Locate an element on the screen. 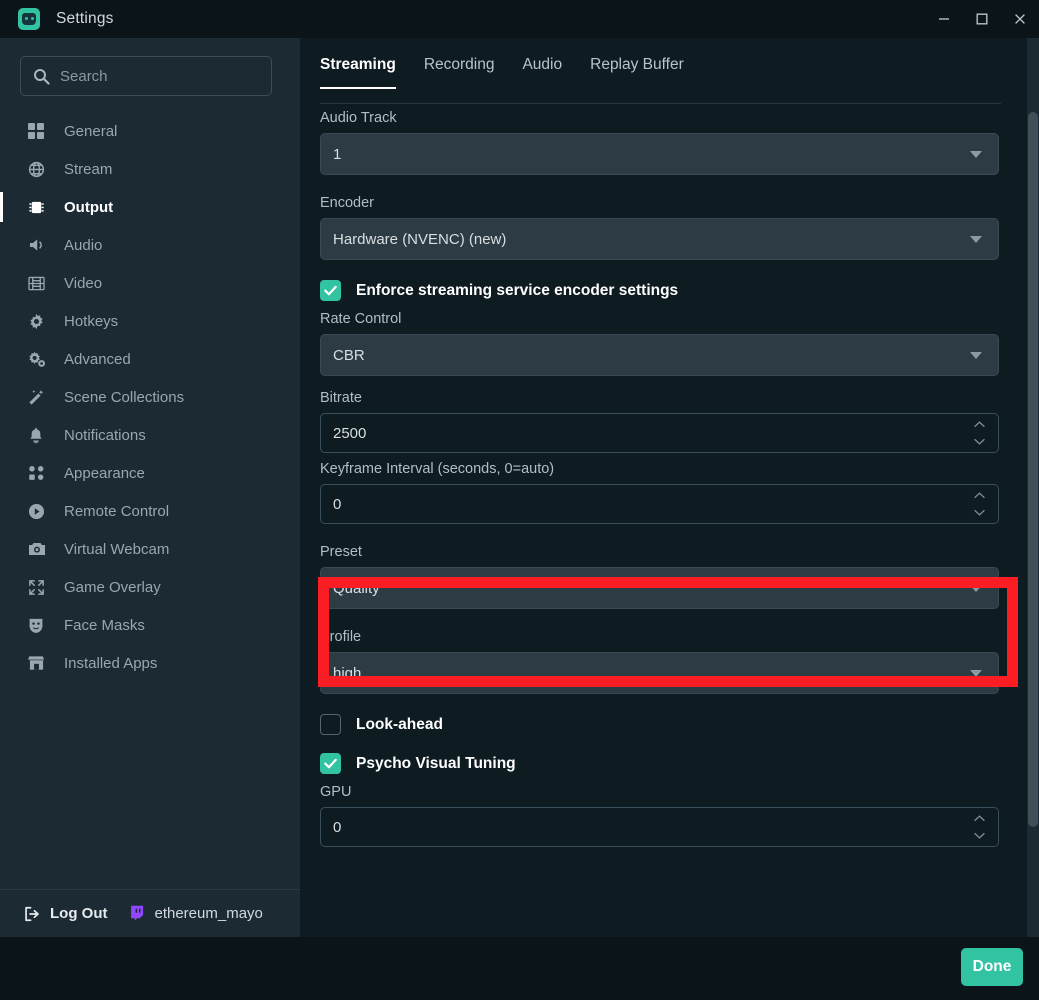 The width and height of the screenshot is (1039, 1000). keyframe-interval-stepper is located at coordinates (979, 504).